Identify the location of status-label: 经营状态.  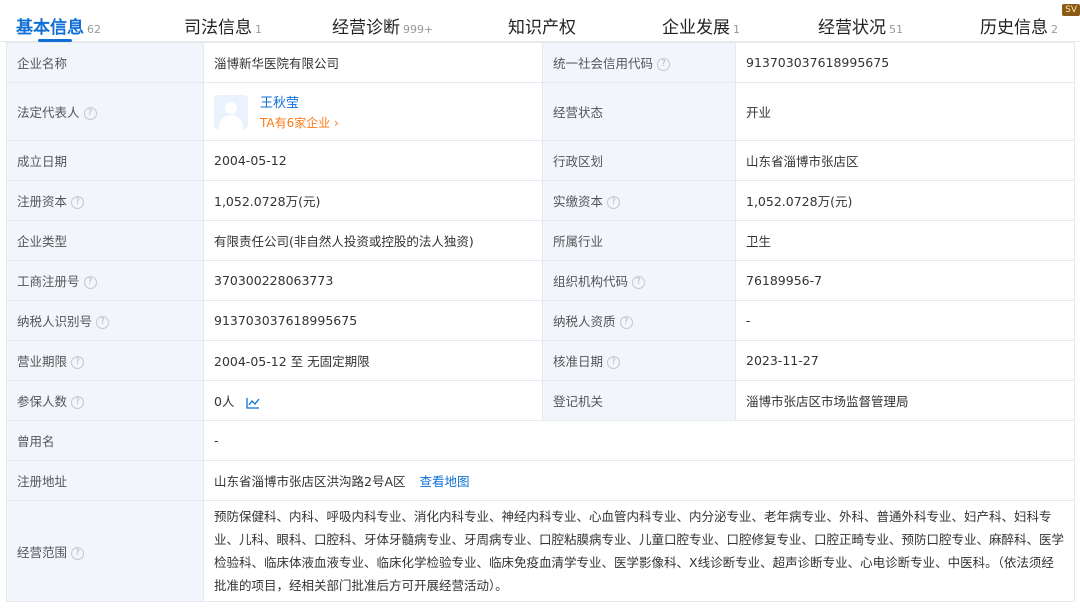
(639, 111).